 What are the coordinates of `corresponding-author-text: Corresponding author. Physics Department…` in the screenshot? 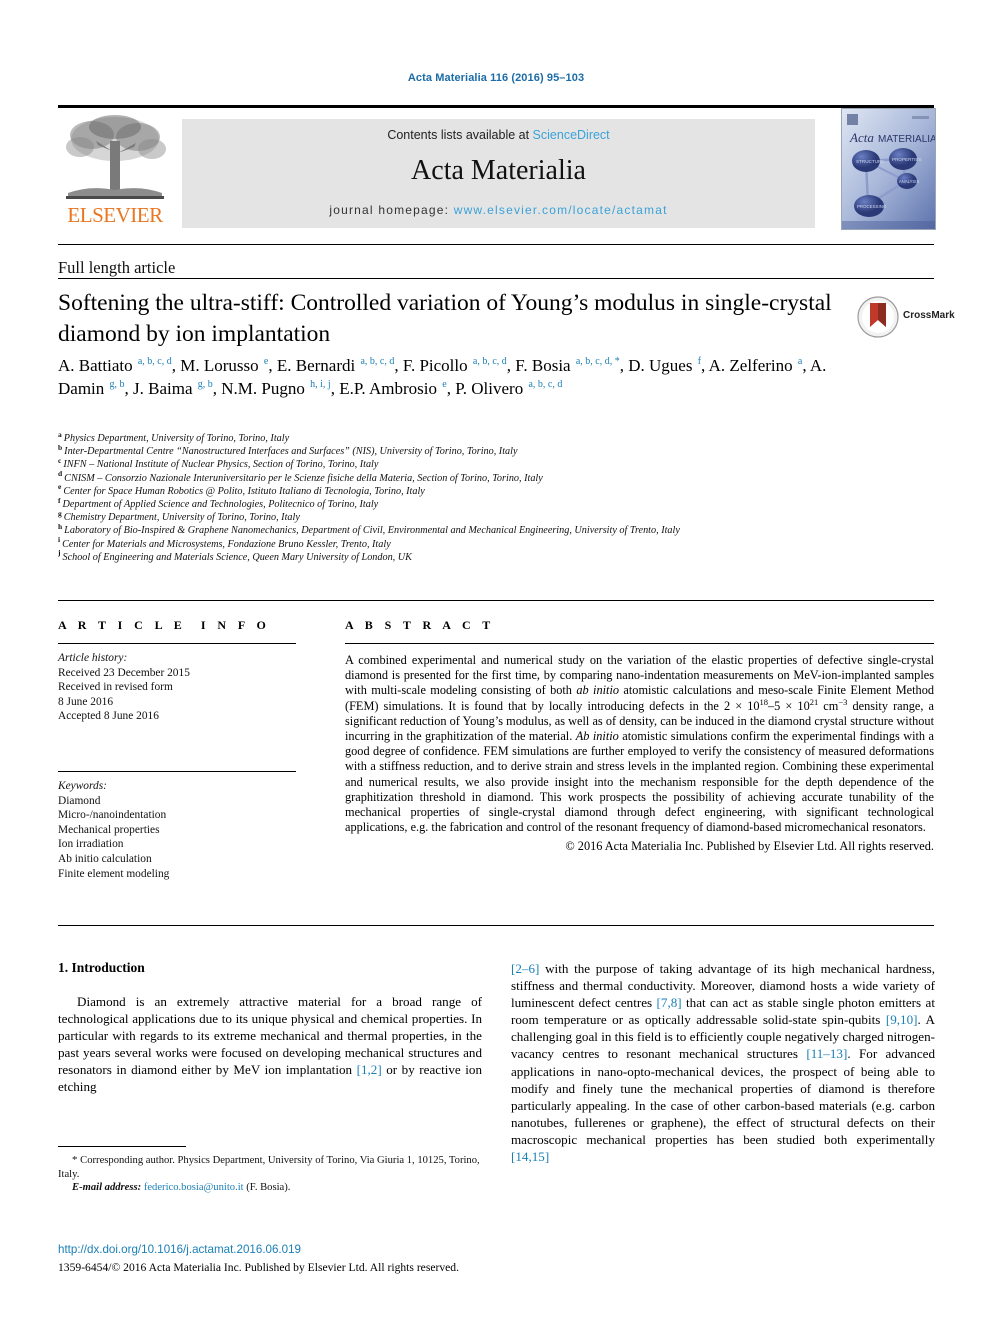 It's located at (269, 1167).